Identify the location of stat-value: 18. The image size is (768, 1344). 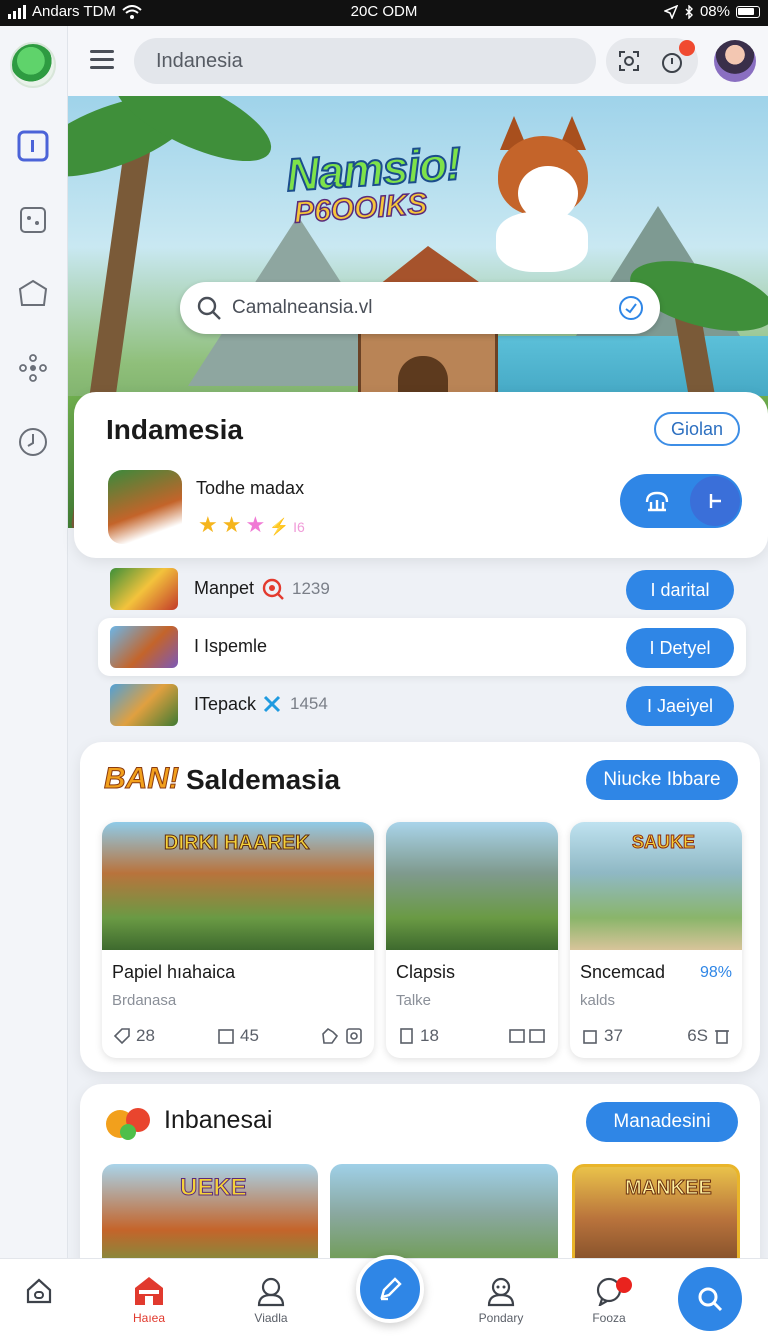
(429, 1035).